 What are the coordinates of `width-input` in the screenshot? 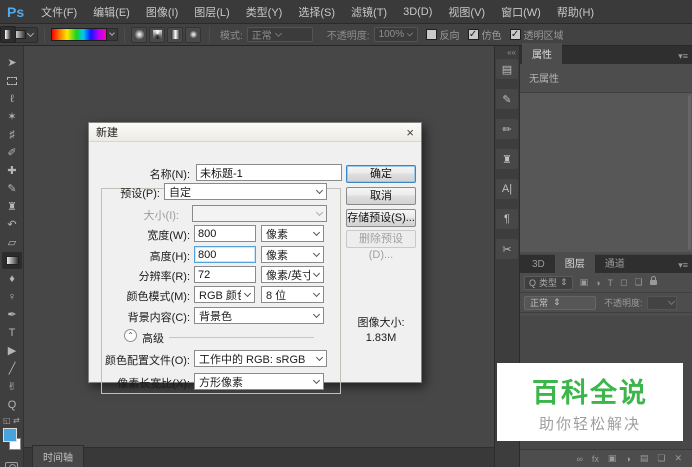 It's located at (225, 233).